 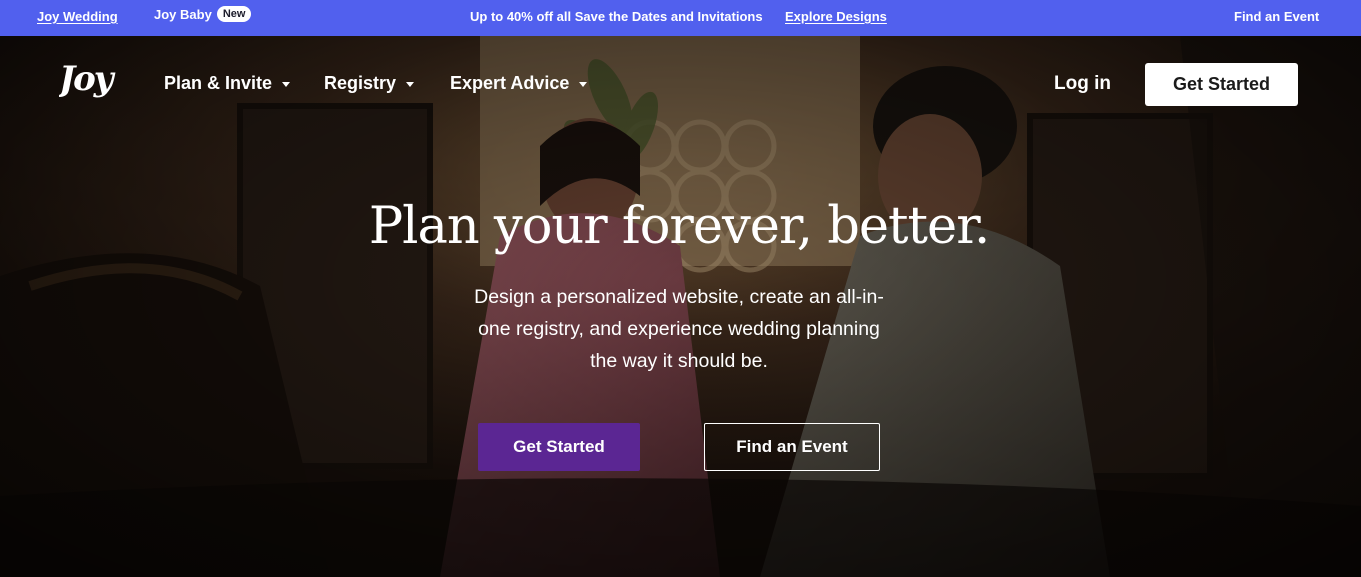 I want to click on nav-expert-advice-label: Expert Advice, so click(x=510, y=83).